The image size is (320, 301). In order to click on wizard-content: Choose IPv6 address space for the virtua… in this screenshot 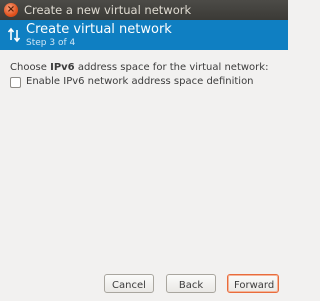, I will do `click(146, 75)`.